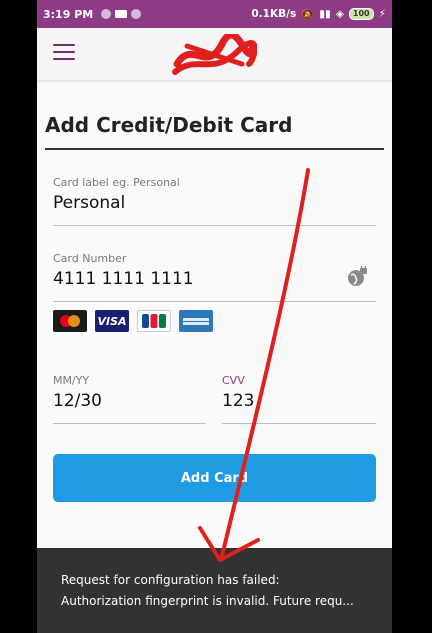 The height and width of the screenshot is (633, 432). I want to click on expiry-label: MM/YY, so click(71, 380).